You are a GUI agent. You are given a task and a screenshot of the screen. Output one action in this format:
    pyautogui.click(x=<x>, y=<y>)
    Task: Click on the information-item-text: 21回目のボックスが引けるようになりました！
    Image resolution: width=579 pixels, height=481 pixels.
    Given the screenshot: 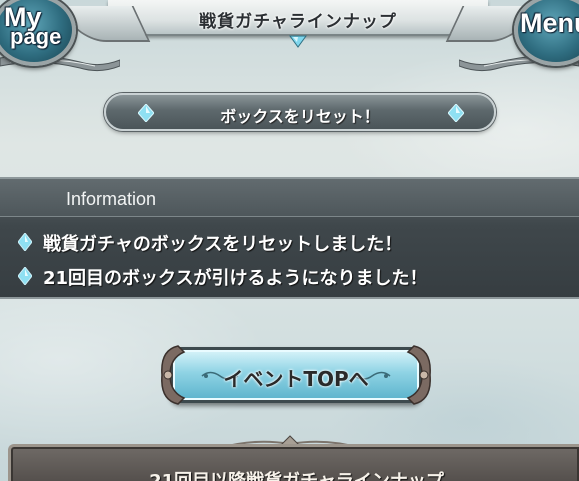 What is the action you would take?
    pyautogui.click(x=235, y=278)
    